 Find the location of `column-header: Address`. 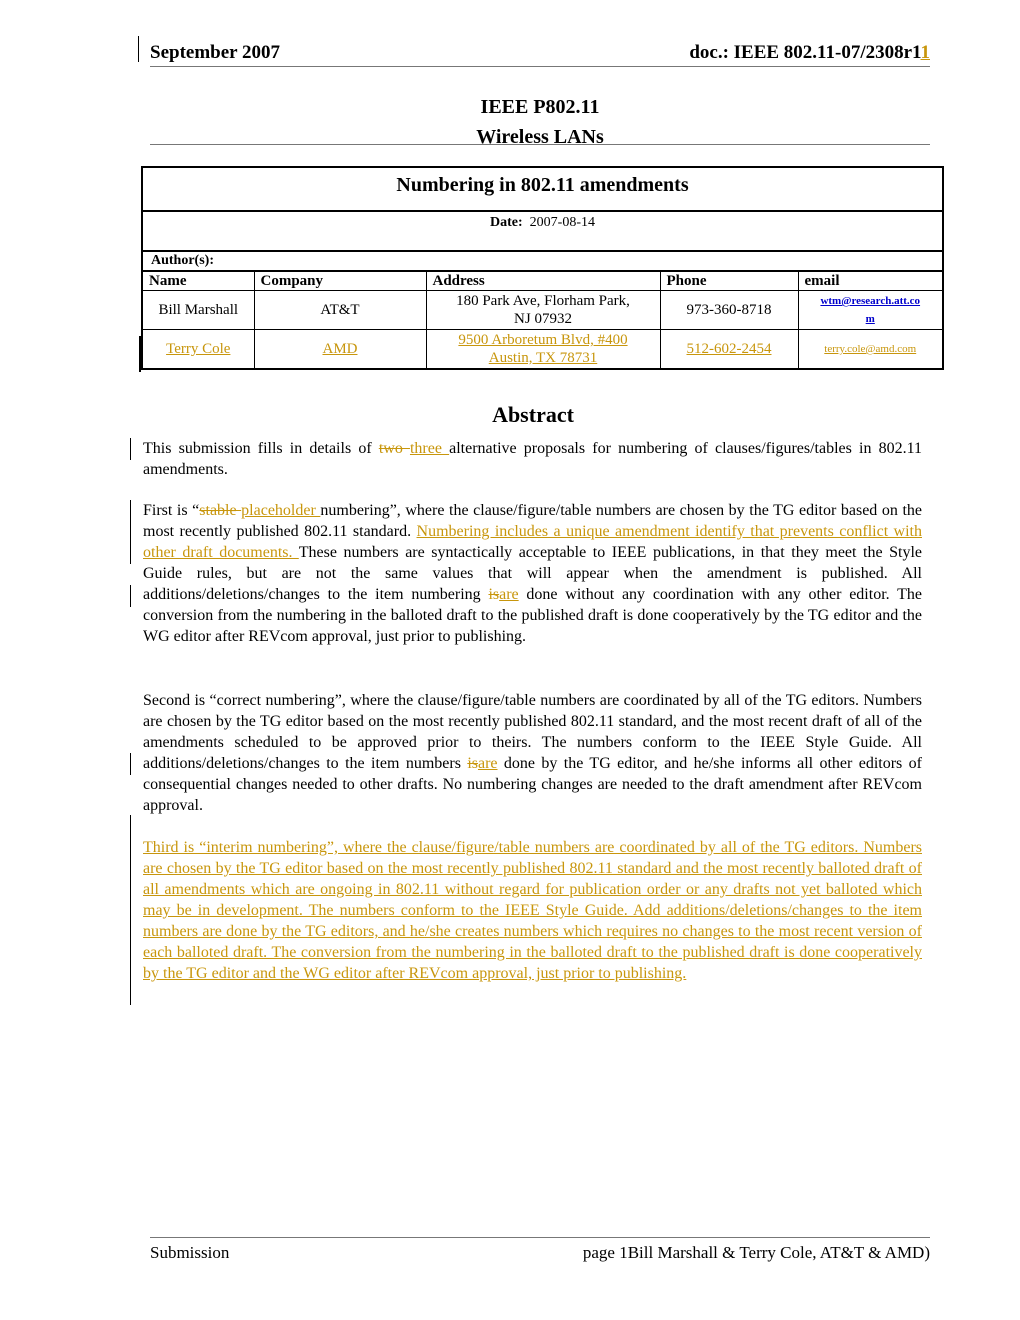

column-header: Address is located at coordinates (543, 281).